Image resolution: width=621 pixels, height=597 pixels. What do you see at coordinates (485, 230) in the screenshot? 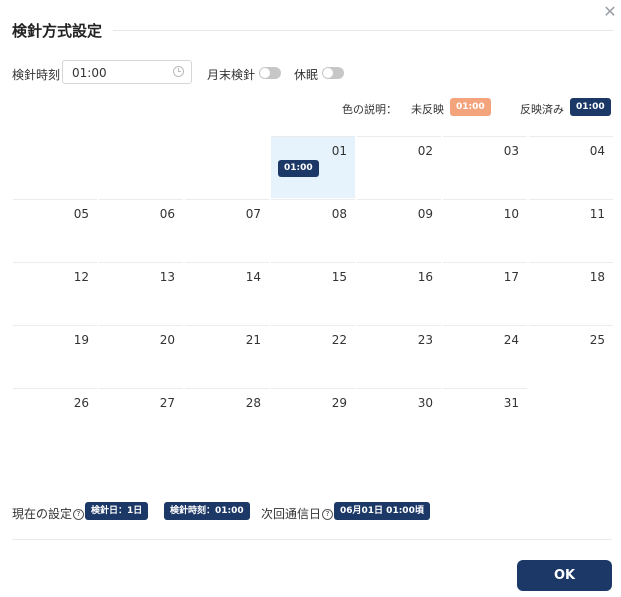
I see `calendar-day-10: 10` at bounding box center [485, 230].